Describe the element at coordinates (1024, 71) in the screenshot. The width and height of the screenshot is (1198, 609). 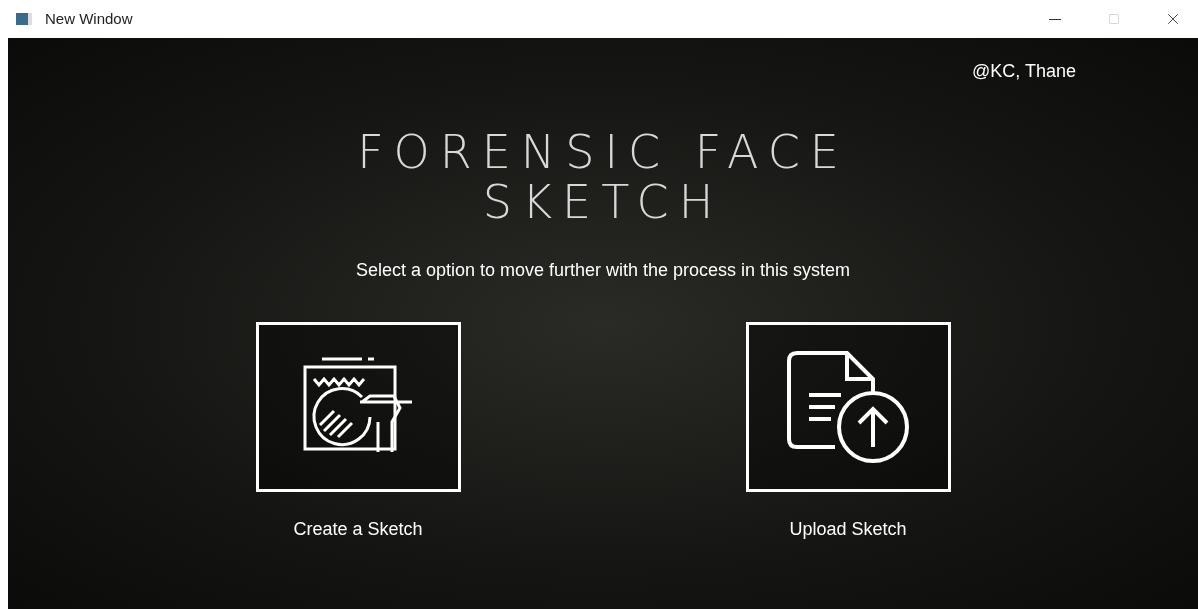
I see `credit-text: @KC, Thane` at that location.